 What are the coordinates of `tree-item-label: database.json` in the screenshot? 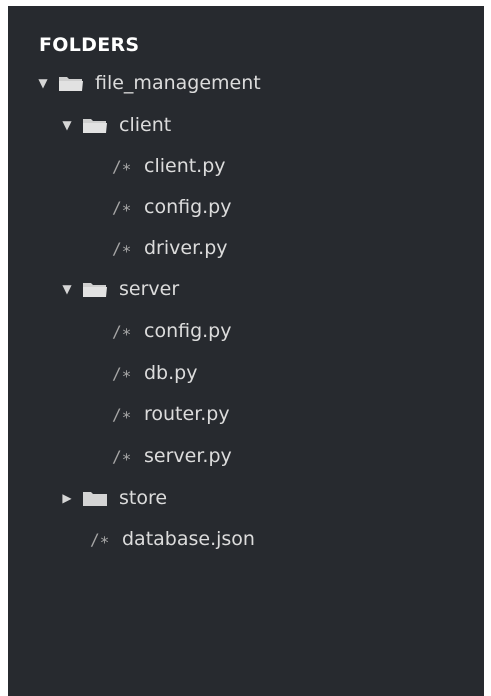 It's located at (188, 539).